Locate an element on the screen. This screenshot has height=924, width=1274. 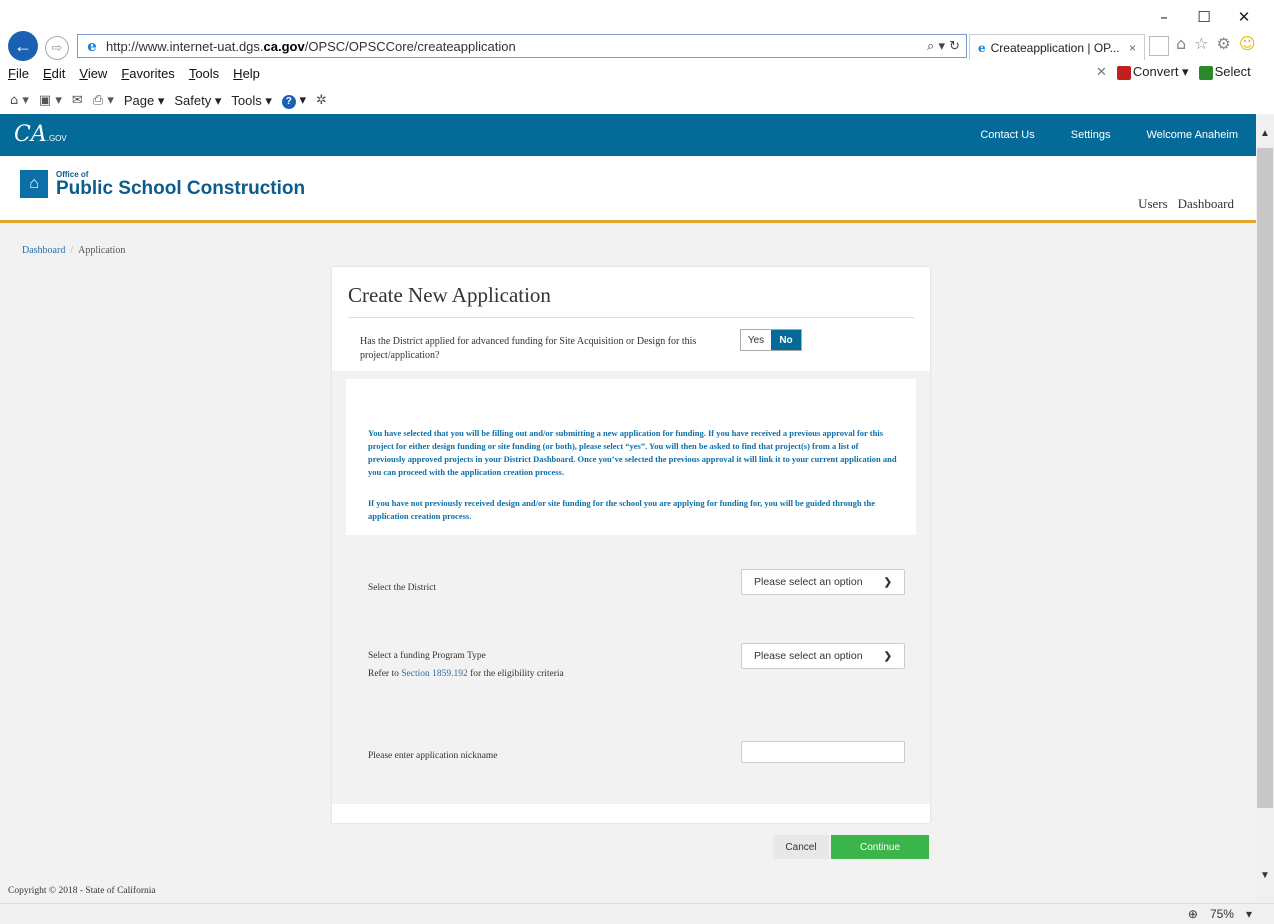
zoom-icon: ⊕ is located at coordinates (1192, 914).